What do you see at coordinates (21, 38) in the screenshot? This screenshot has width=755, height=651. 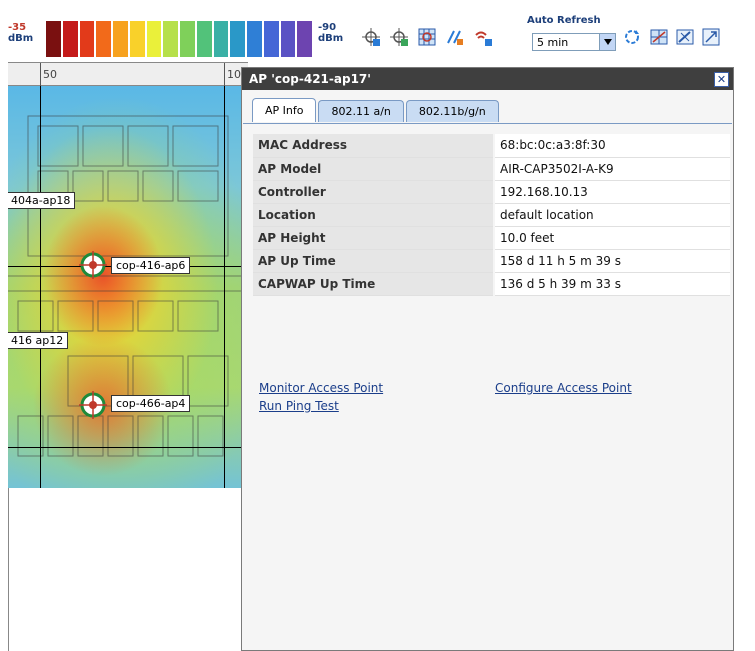 I see `legend-high-unit: dBm` at bounding box center [21, 38].